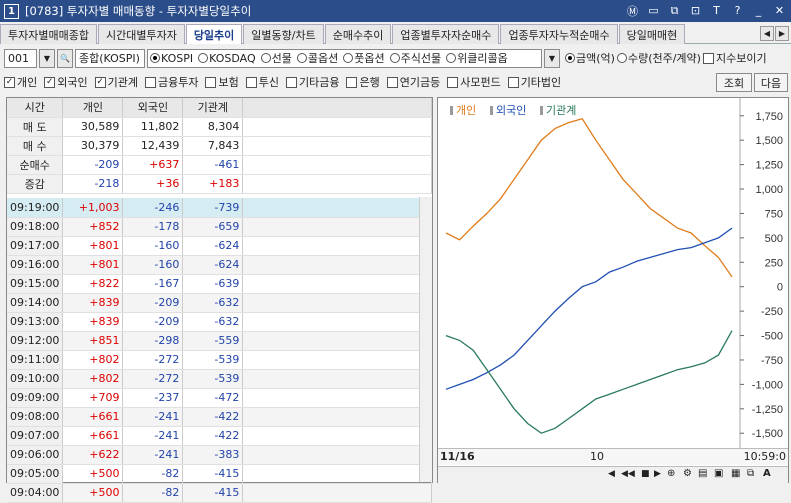 The image size is (791, 503). I want to click on save-icon: ▣, so click(718, 473).